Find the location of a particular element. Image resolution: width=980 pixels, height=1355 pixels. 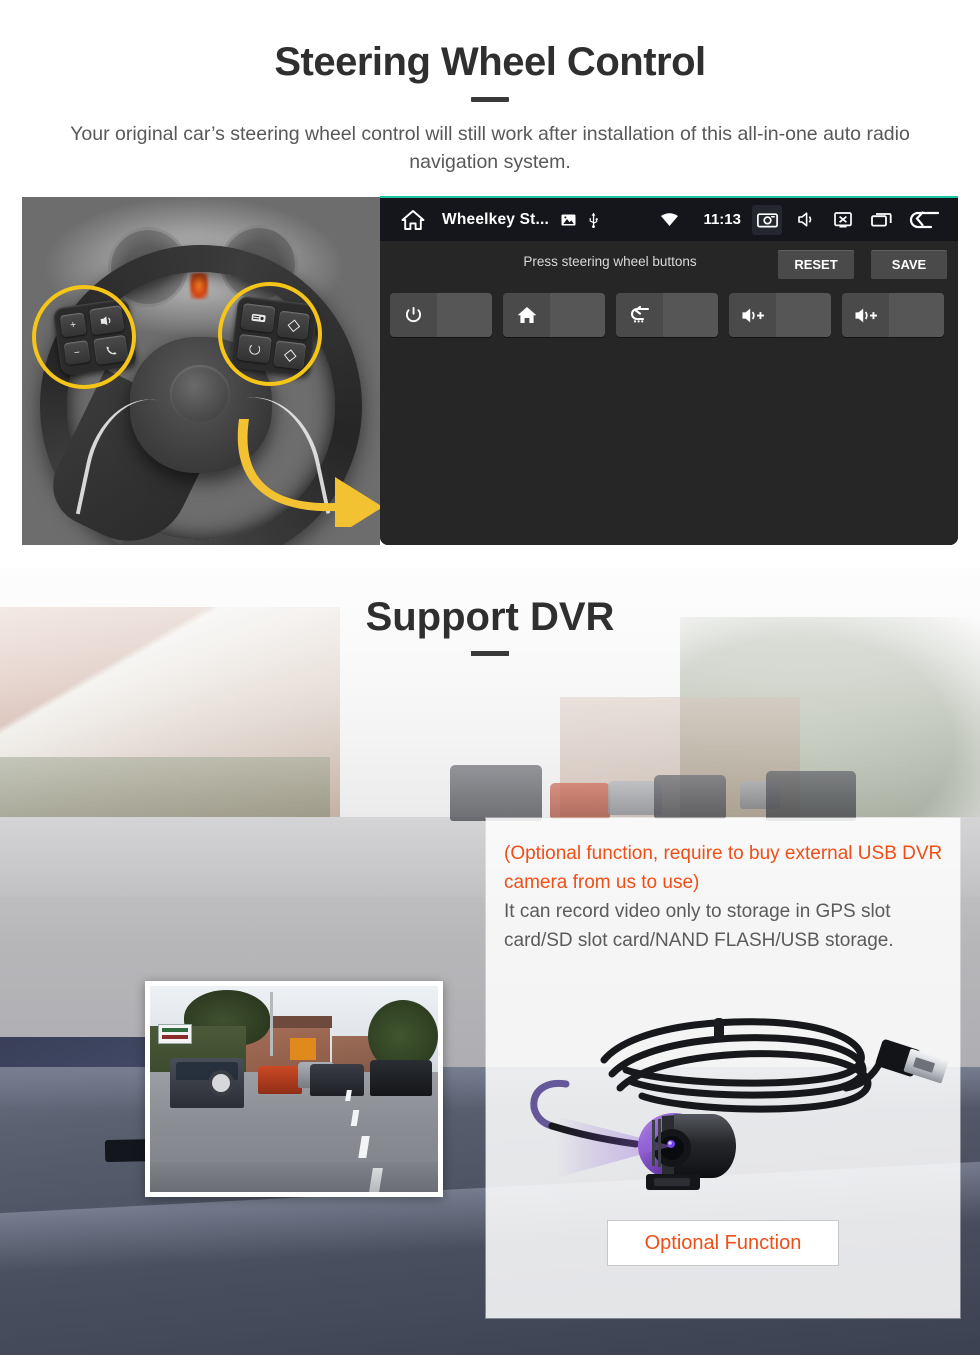

thumb-foreground-shade is located at coordinates (294, 1177).